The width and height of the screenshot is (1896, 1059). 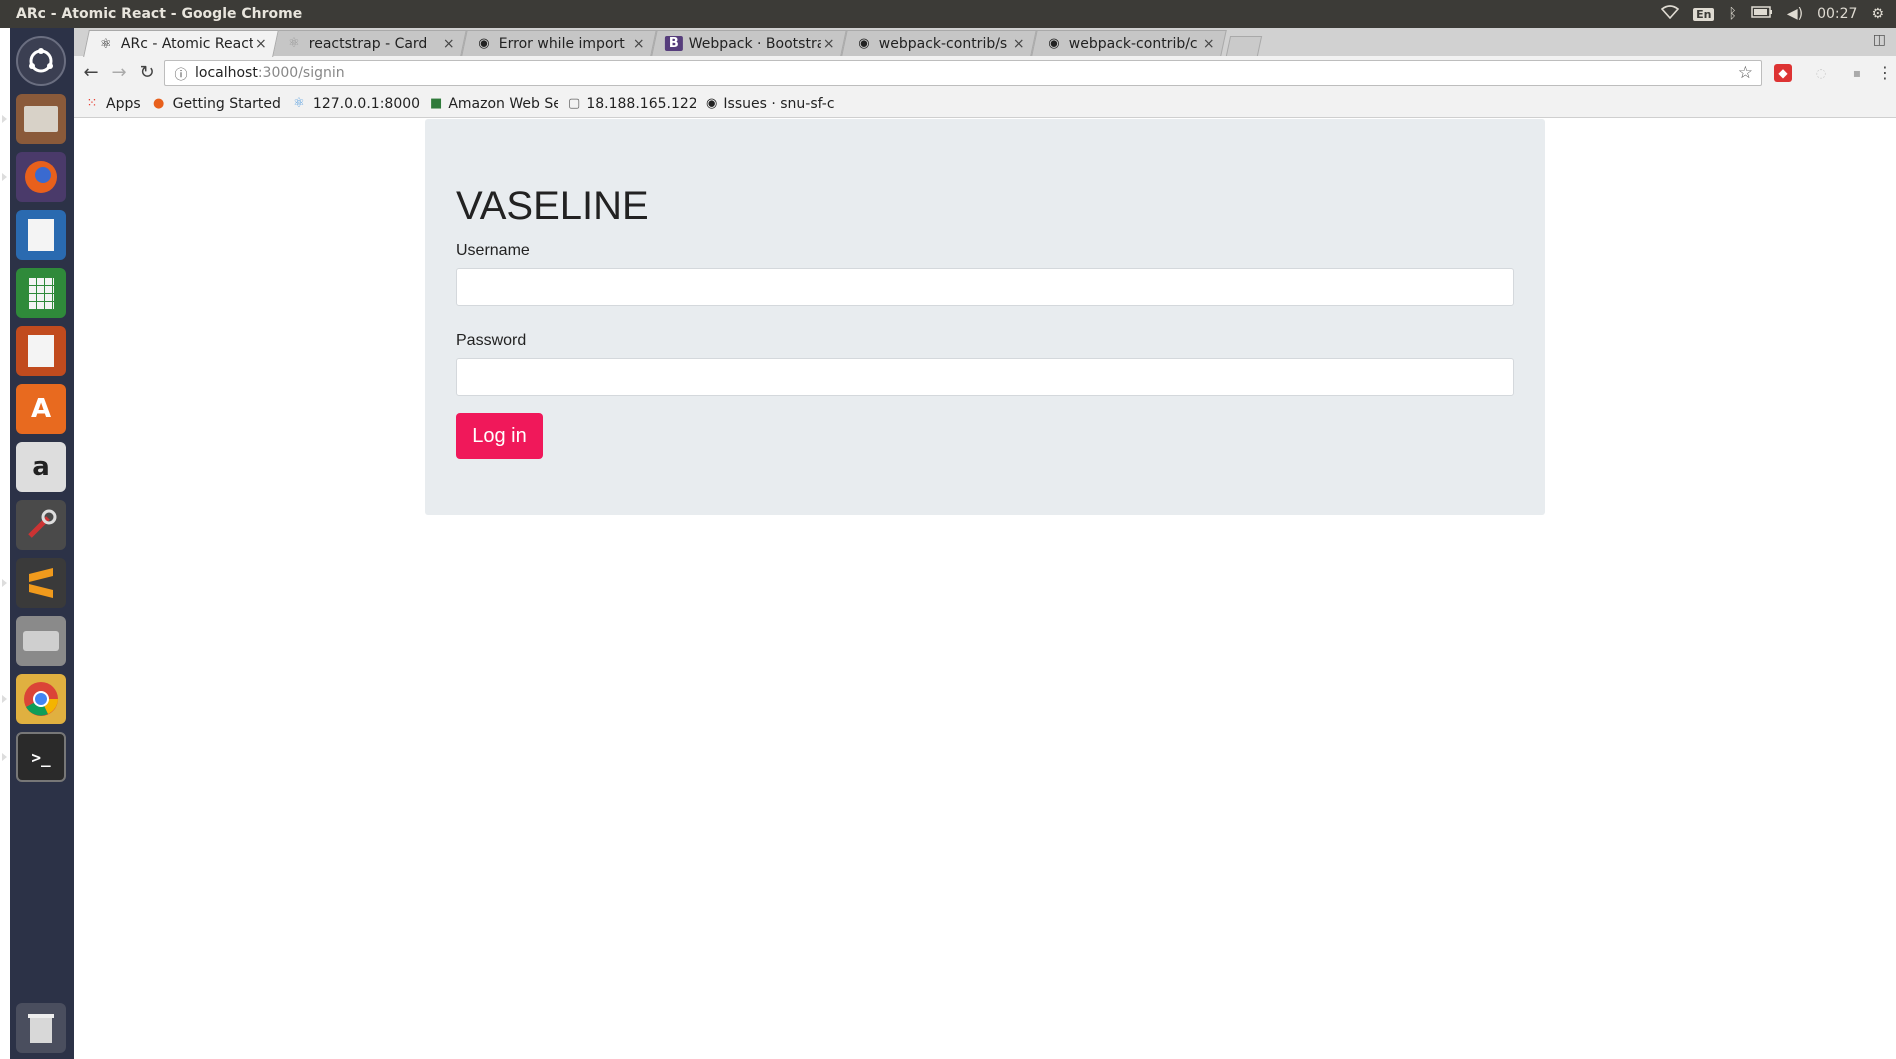 I want to click on unity-launcher: A a >_, so click(x=38, y=543).